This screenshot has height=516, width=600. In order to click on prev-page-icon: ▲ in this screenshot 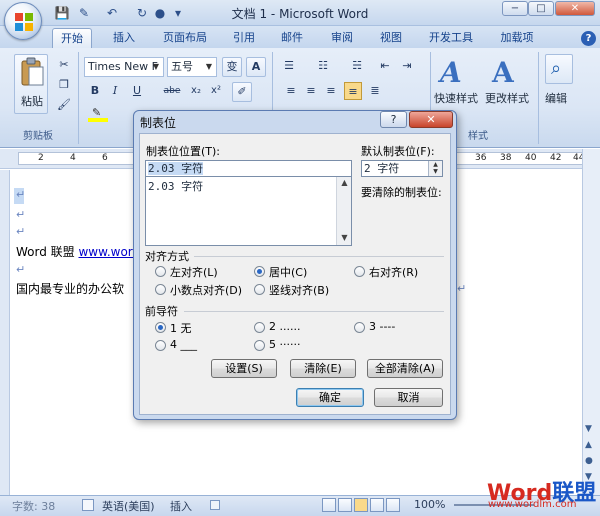, I will do `click(588, 445)`.